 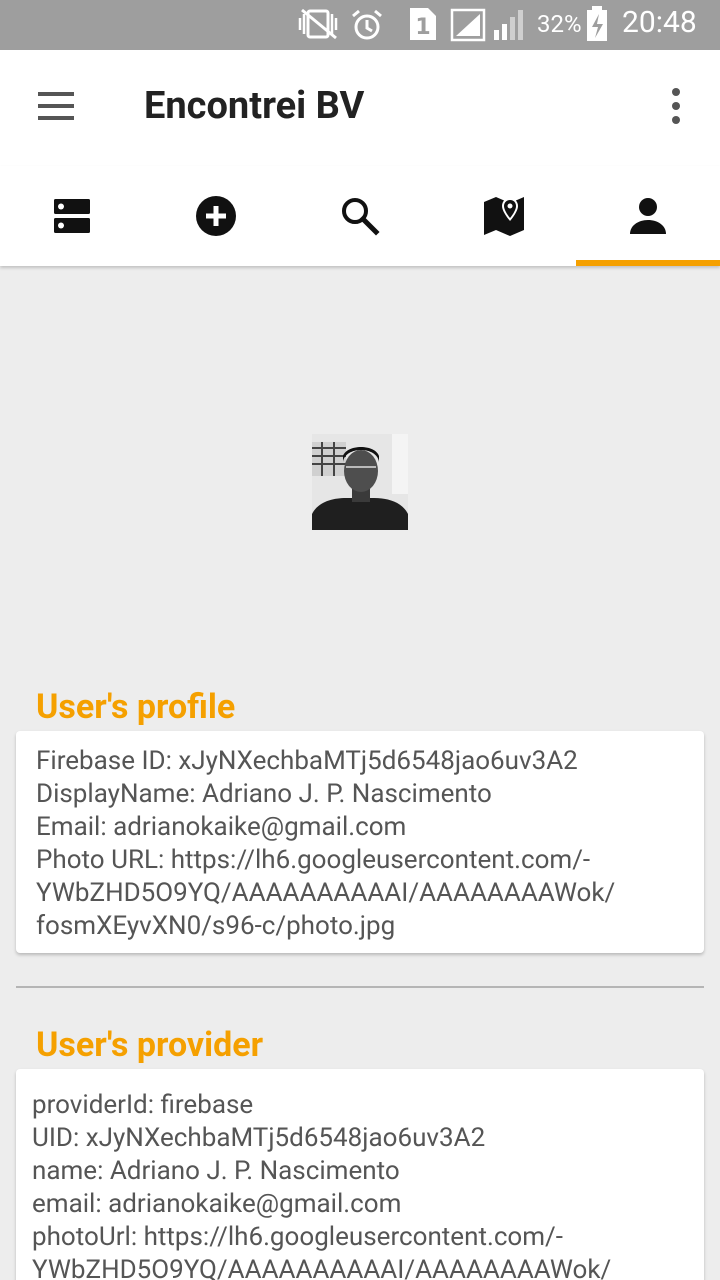 I want to click on menu-icon, so click(x=56, y=106).